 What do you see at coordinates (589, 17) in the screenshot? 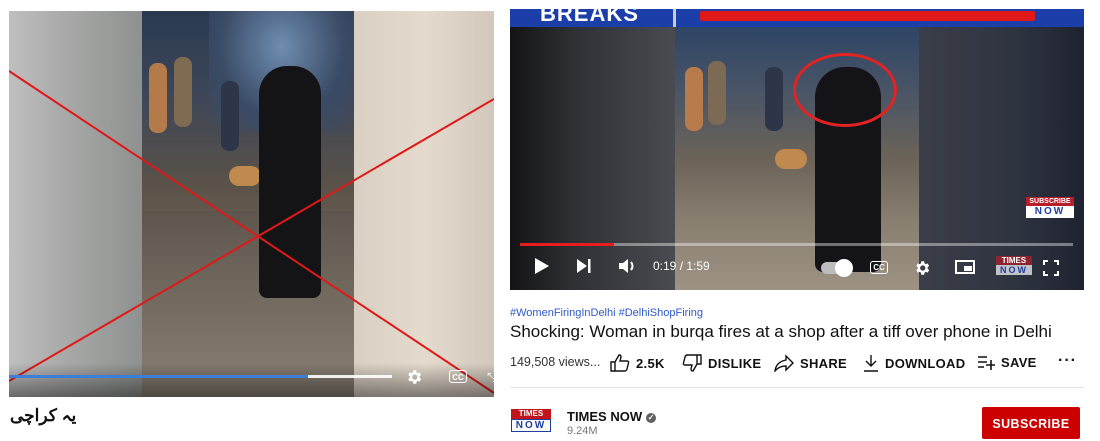
I see `banner-text: BREAKS` at bounding box center [589, 17].